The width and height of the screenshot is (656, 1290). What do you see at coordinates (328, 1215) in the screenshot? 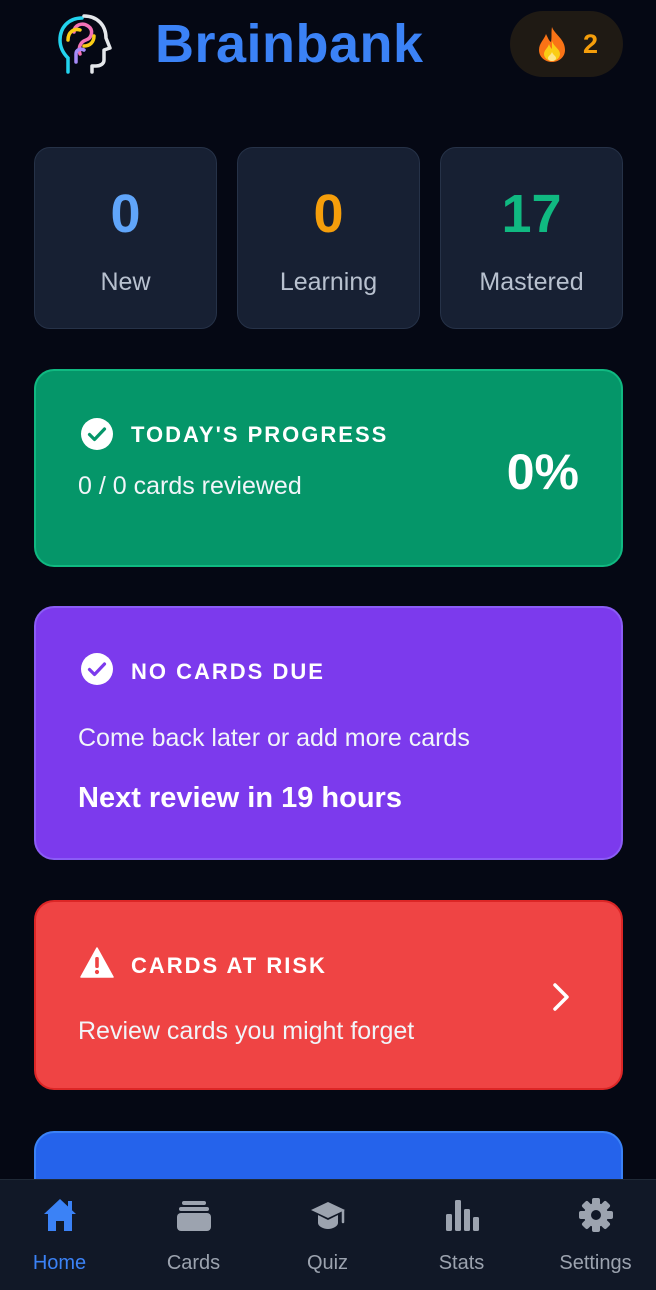
I see `graduation-cap-icon` at bounding box center [328, 1215].